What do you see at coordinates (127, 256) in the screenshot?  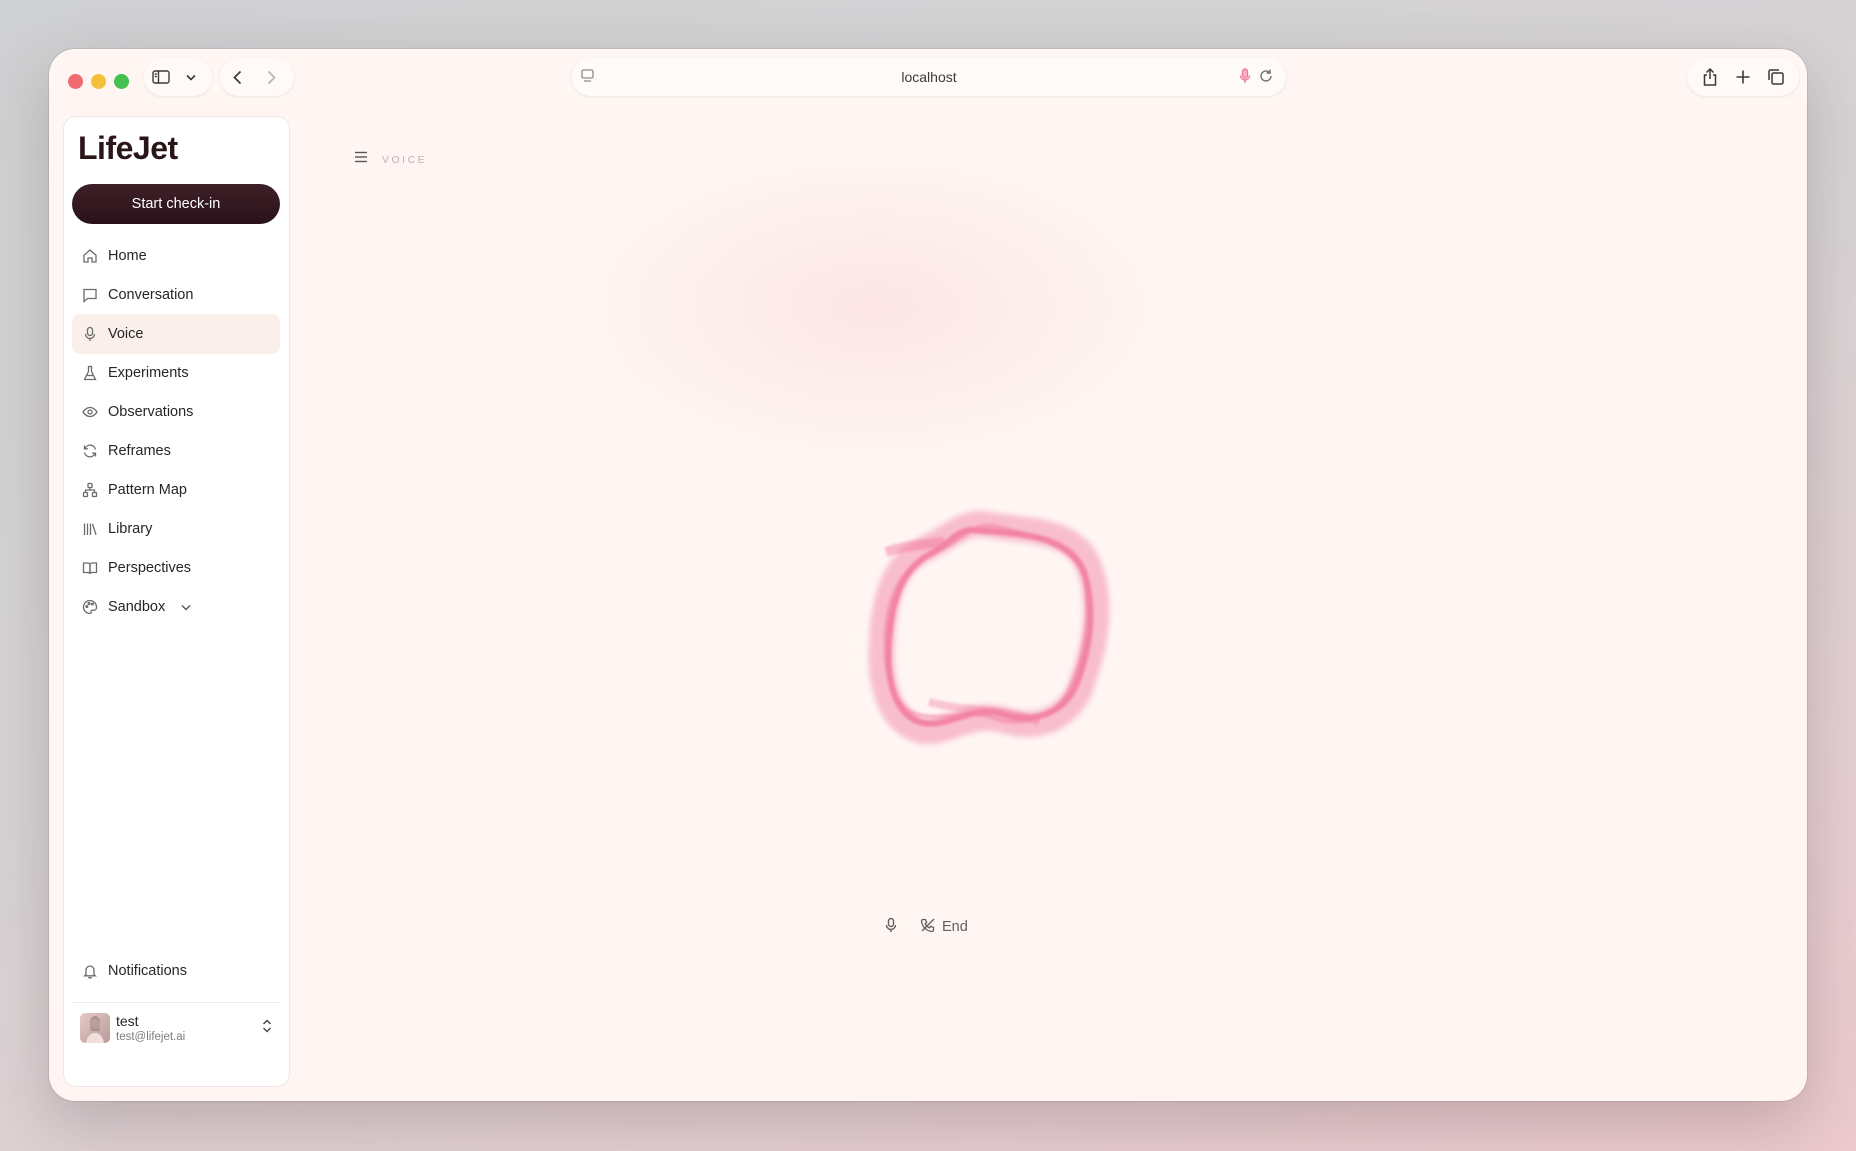 I see `sidebar-item-label: Home` at bounding box center [127, 256].